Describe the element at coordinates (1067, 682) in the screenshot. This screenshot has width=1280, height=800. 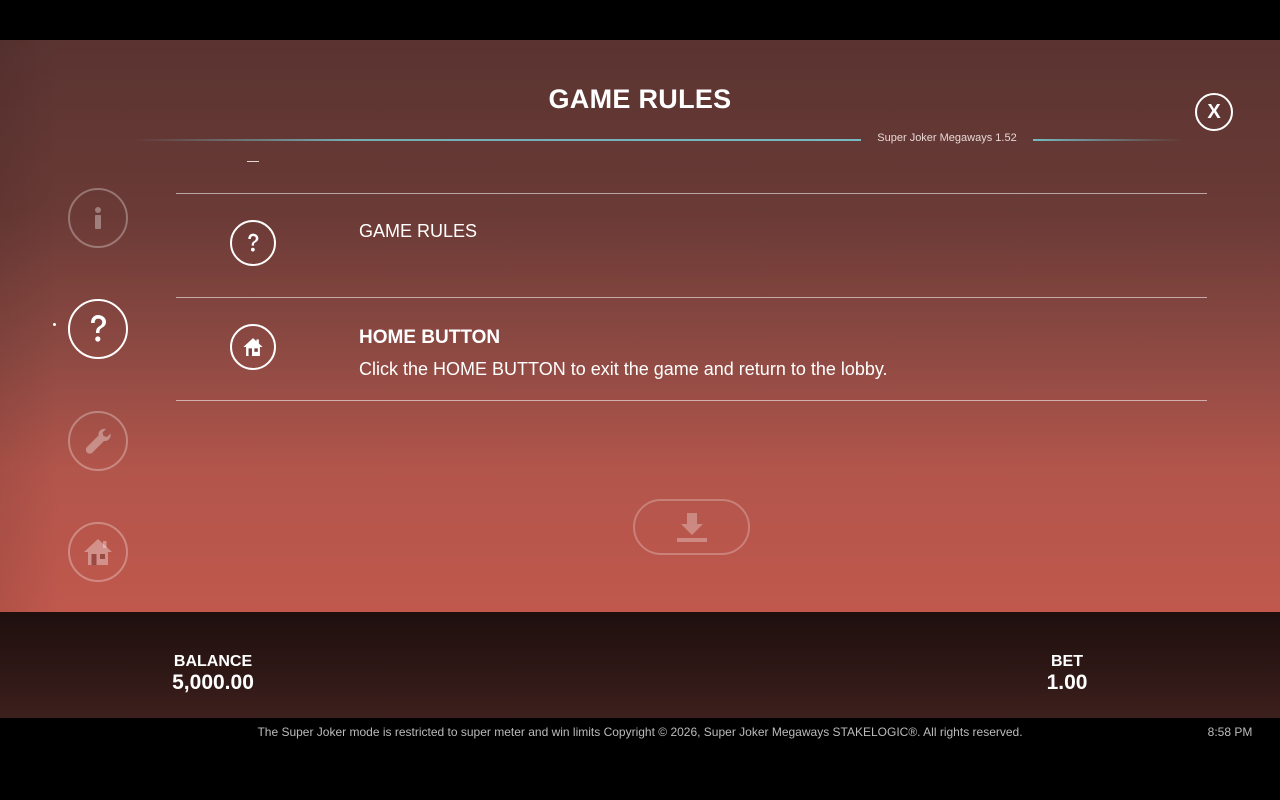
I see `bet-value: 1.00` at that location.